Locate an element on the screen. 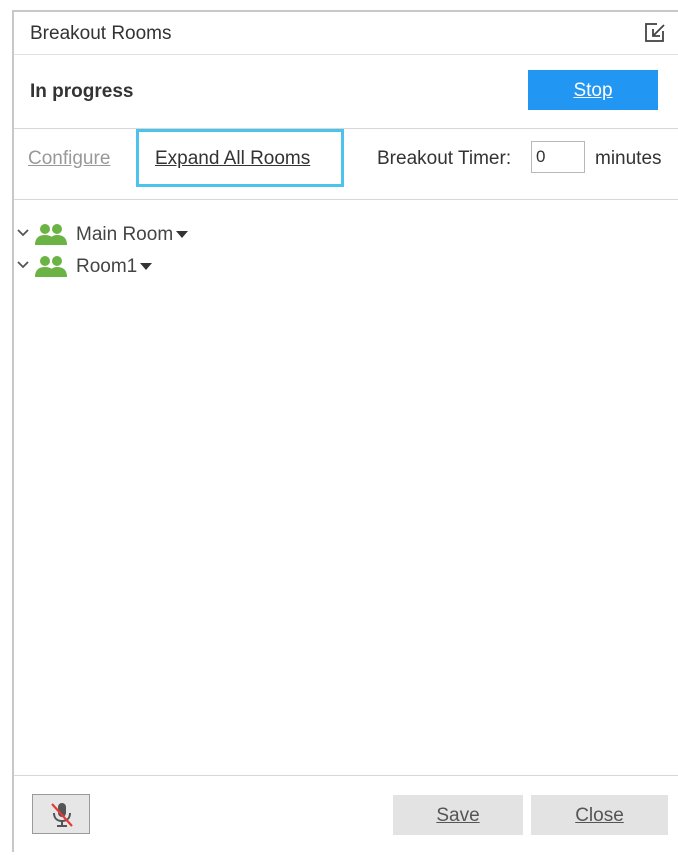 This screenshot has width=678, height=855. room-name: Main Room is located at coordinates (125, 234).